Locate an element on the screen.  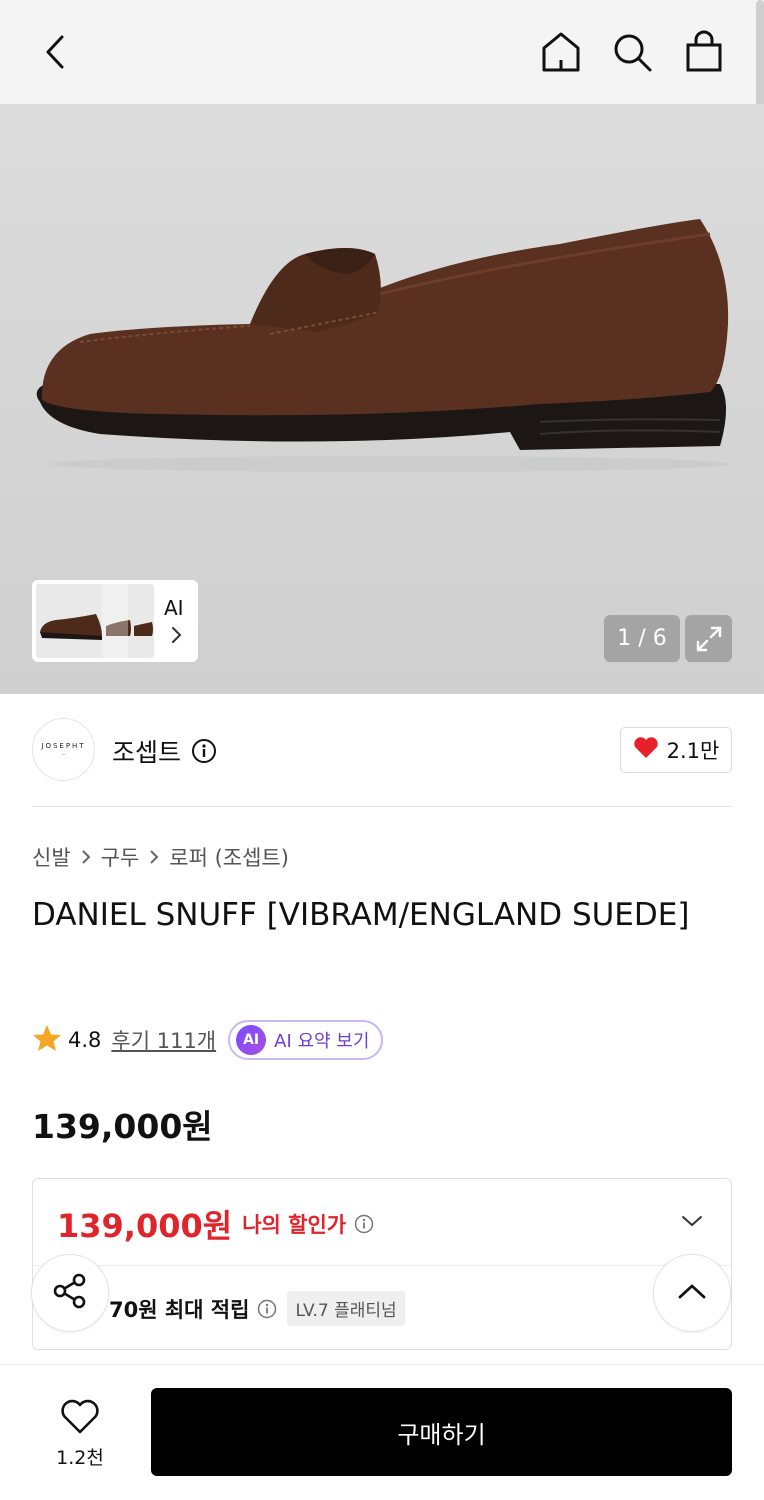
brand-like-button: 2.1만 is located at coordinates (676, 750).